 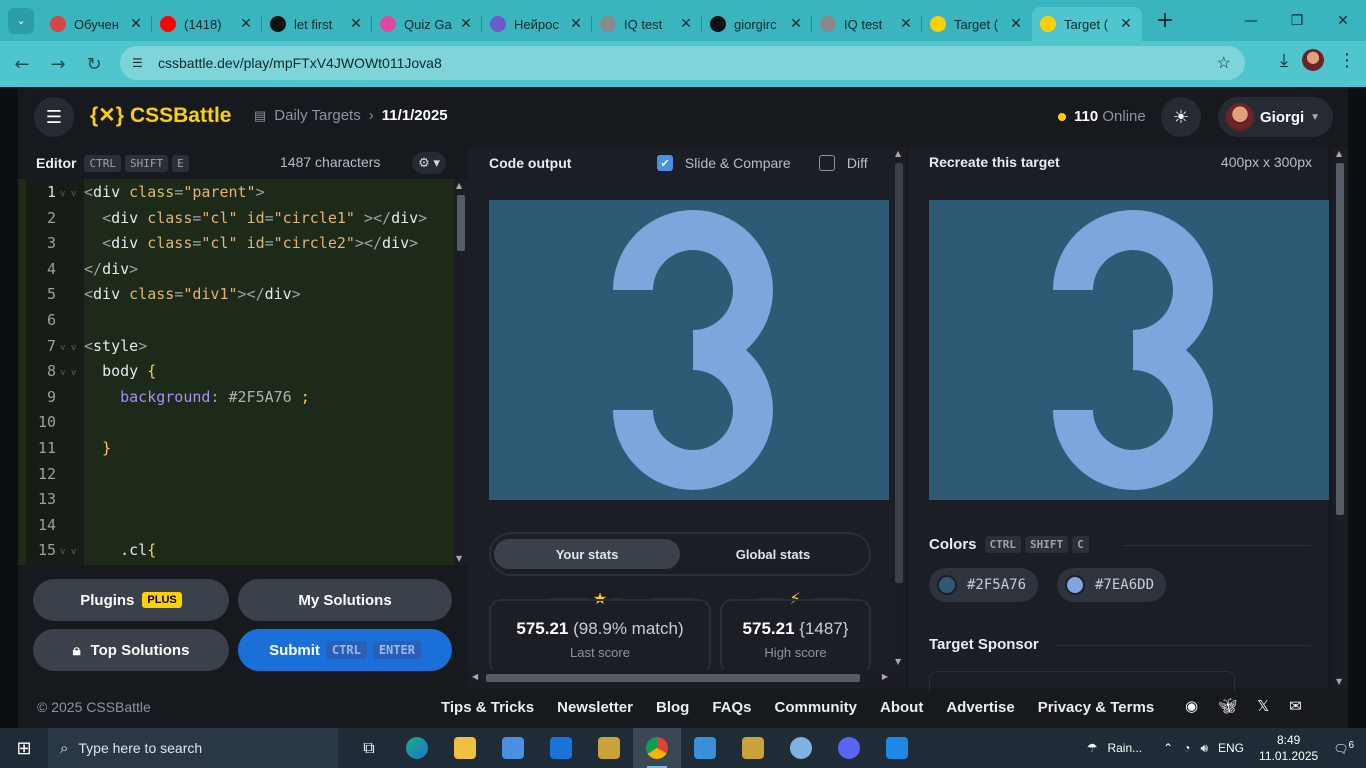 I want to click on target-scrollbar: ▲ ▼, so click(x=1340, y=417).